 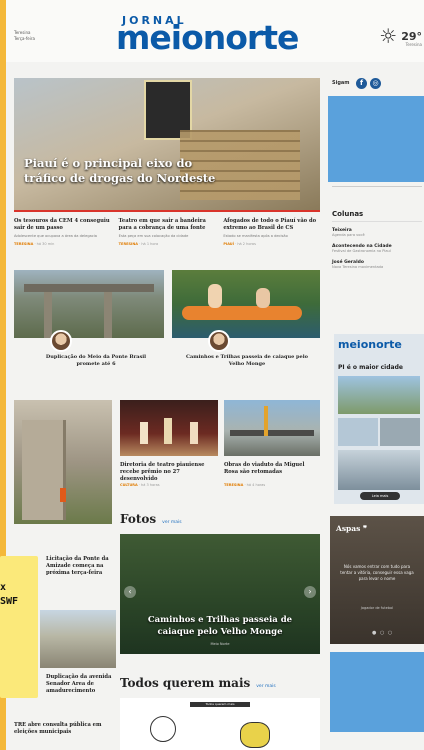 What do you see at coordinates (89, 288) in the screenshot?
I see `bridge-deck` at bounding box center [89, 288].